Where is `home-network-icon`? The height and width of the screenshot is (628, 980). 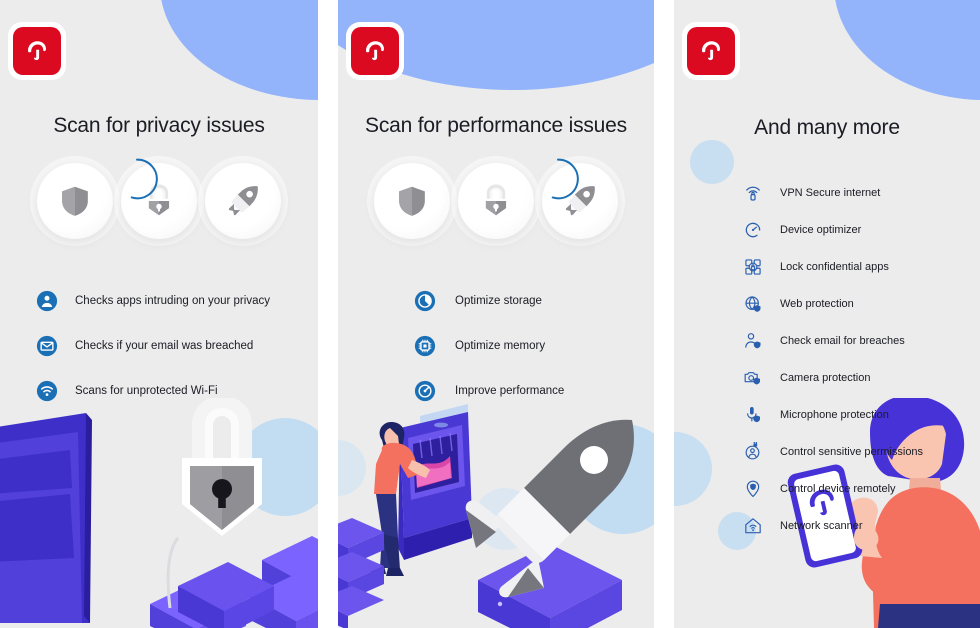 home-network-icon is located at coordinates (753, 526).